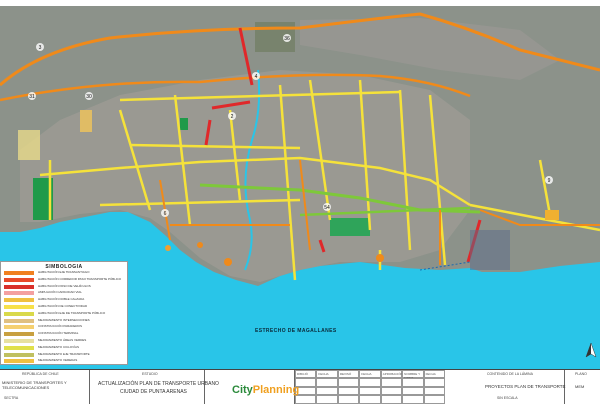 The image size is (600, 404). What do you see at coordinates (62, 340) in the screenshot?
I see `legend-label: MEJORAMIENTO ÁREAS VERDES` at bounding box center [62, 340].